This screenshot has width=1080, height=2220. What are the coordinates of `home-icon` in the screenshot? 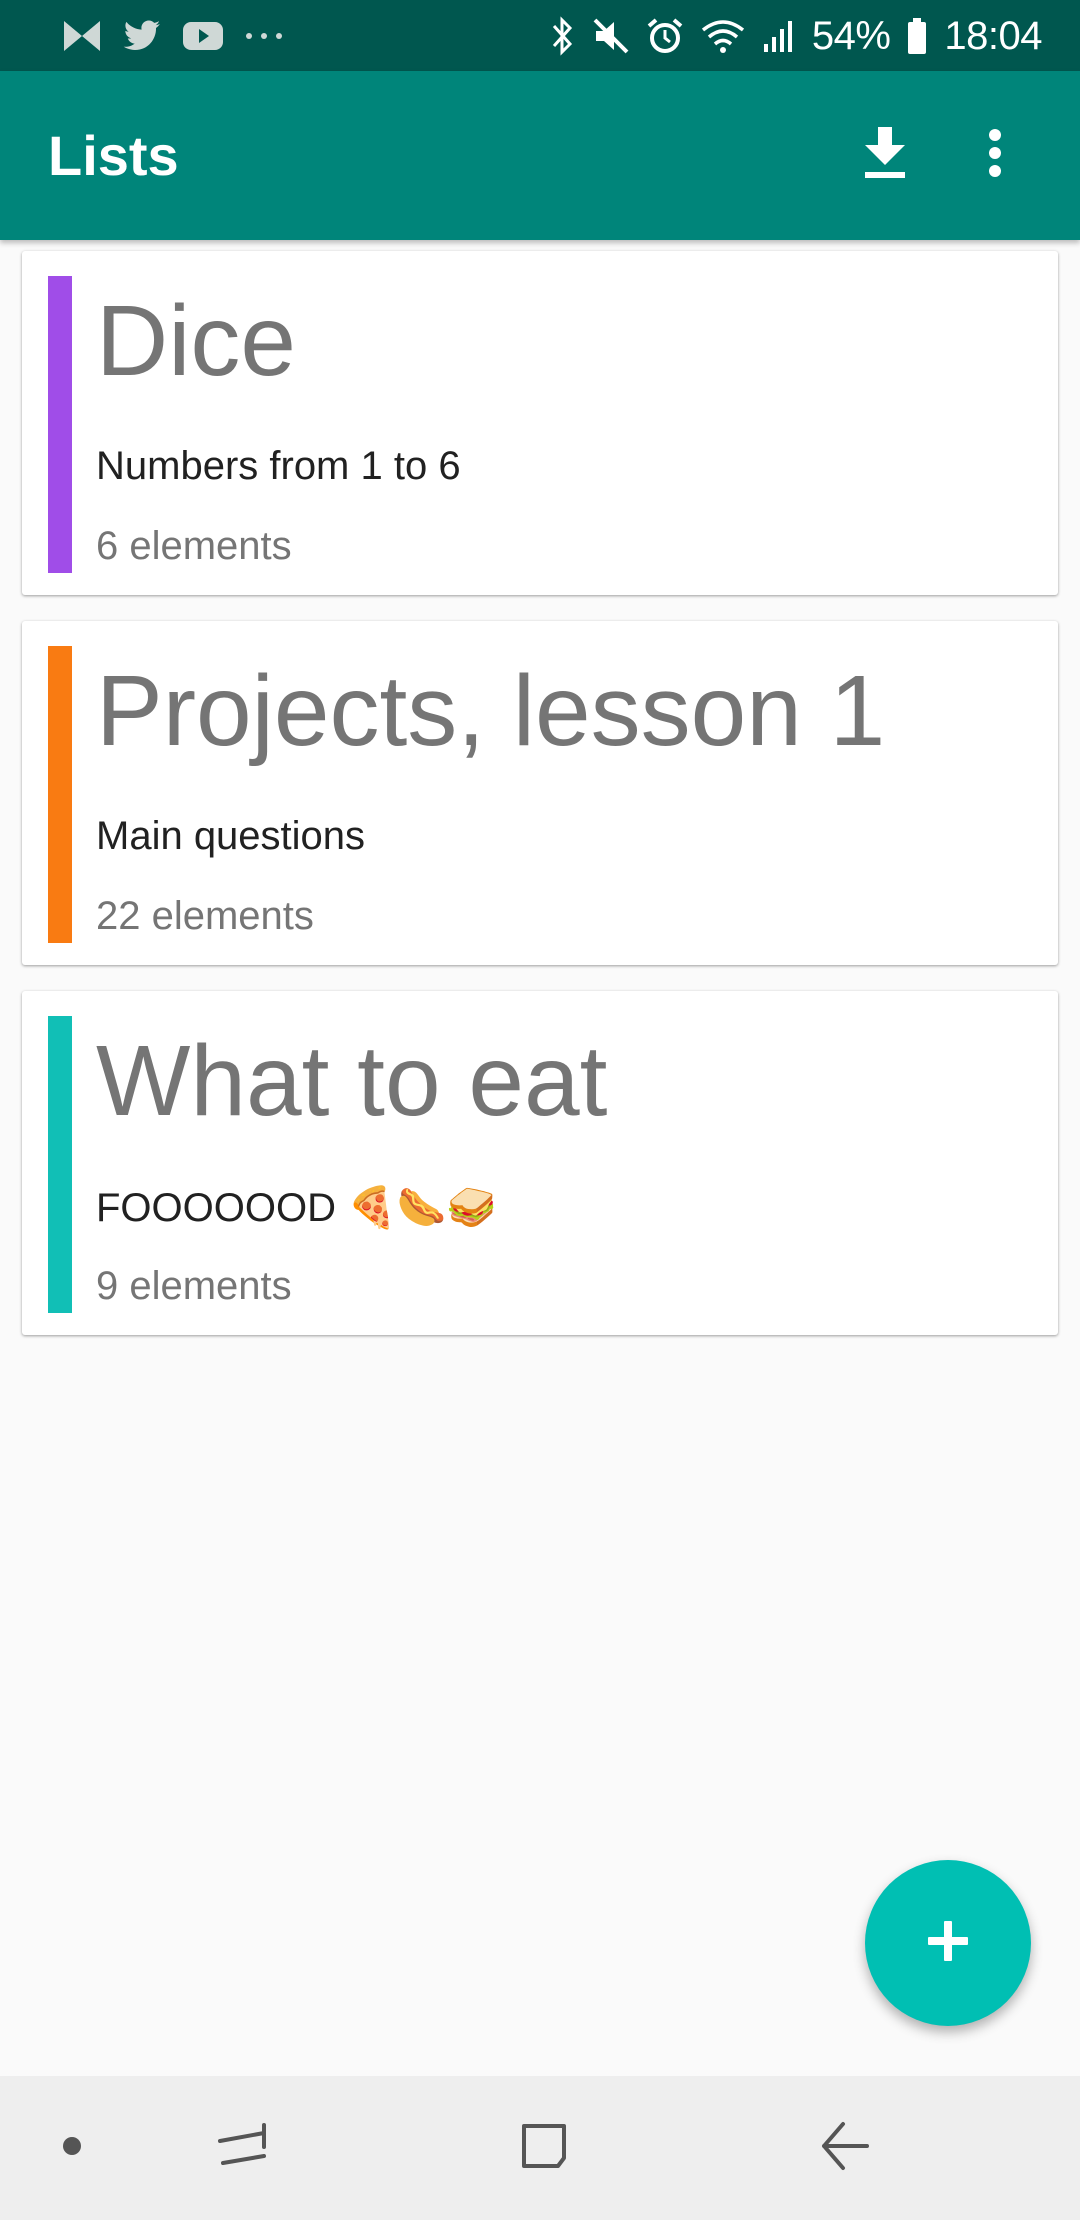 It's located at (544, 2148).